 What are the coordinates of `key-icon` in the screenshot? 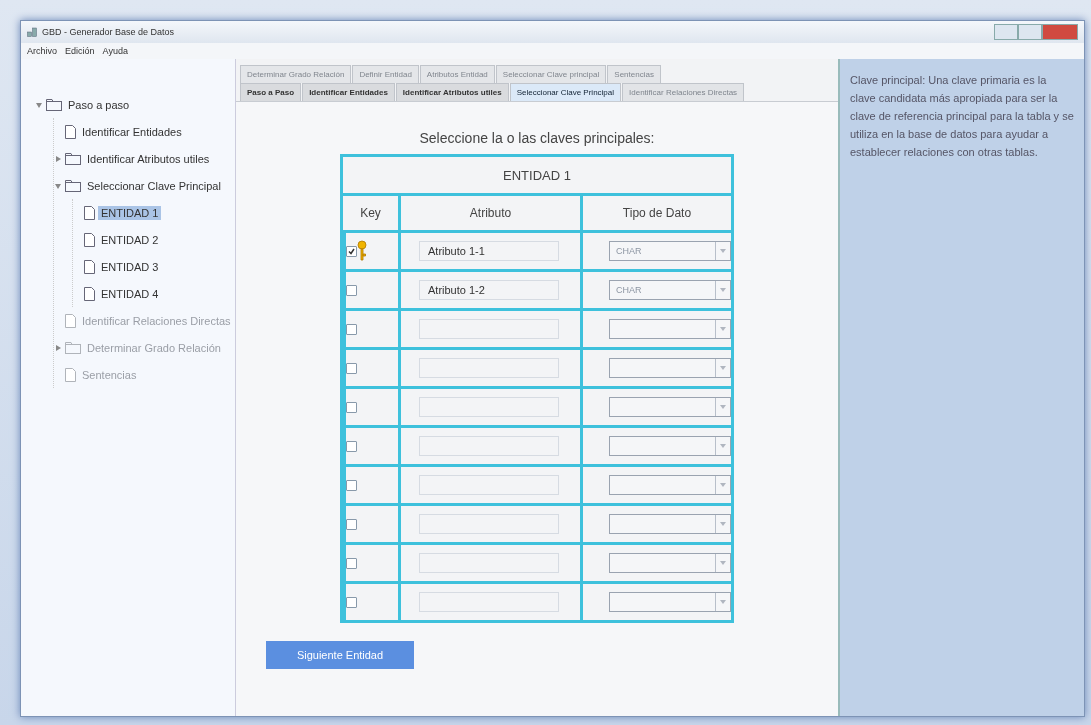 It's located at (362, 251).